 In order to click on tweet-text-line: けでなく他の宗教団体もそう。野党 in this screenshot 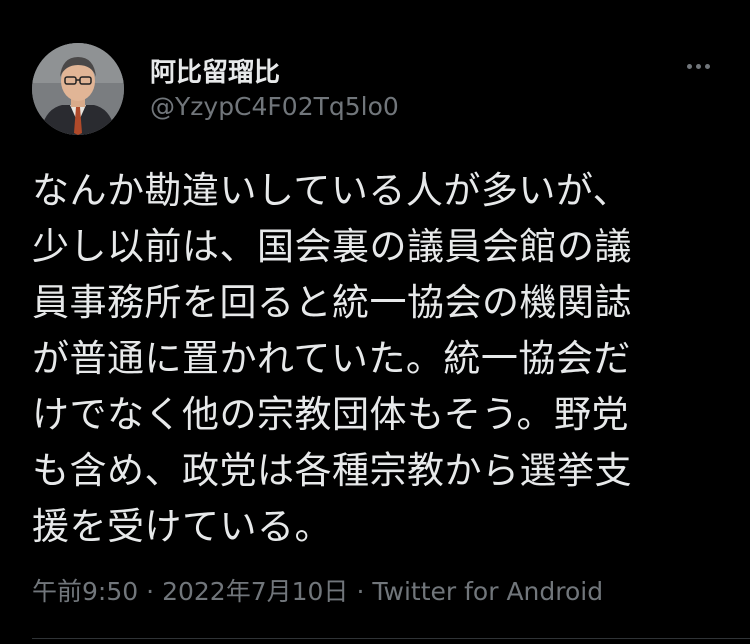, I will do `click(331, 414)`.